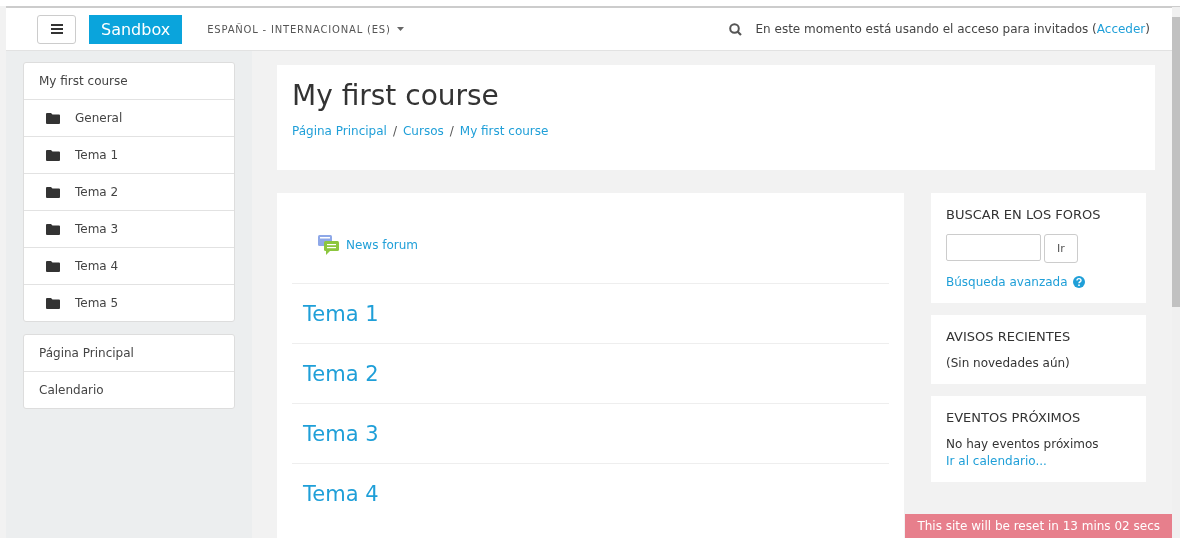  What do you see at coordinates (1023, 444) in the screenshot?
I see `events-empty-text: No hay eventos próximos` at bounding box center [1023, 444].